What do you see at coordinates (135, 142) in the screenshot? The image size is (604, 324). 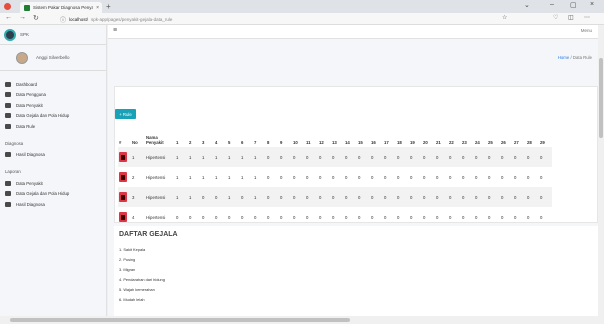 I see `col-no-header: No` at bounding box center [135, 142].